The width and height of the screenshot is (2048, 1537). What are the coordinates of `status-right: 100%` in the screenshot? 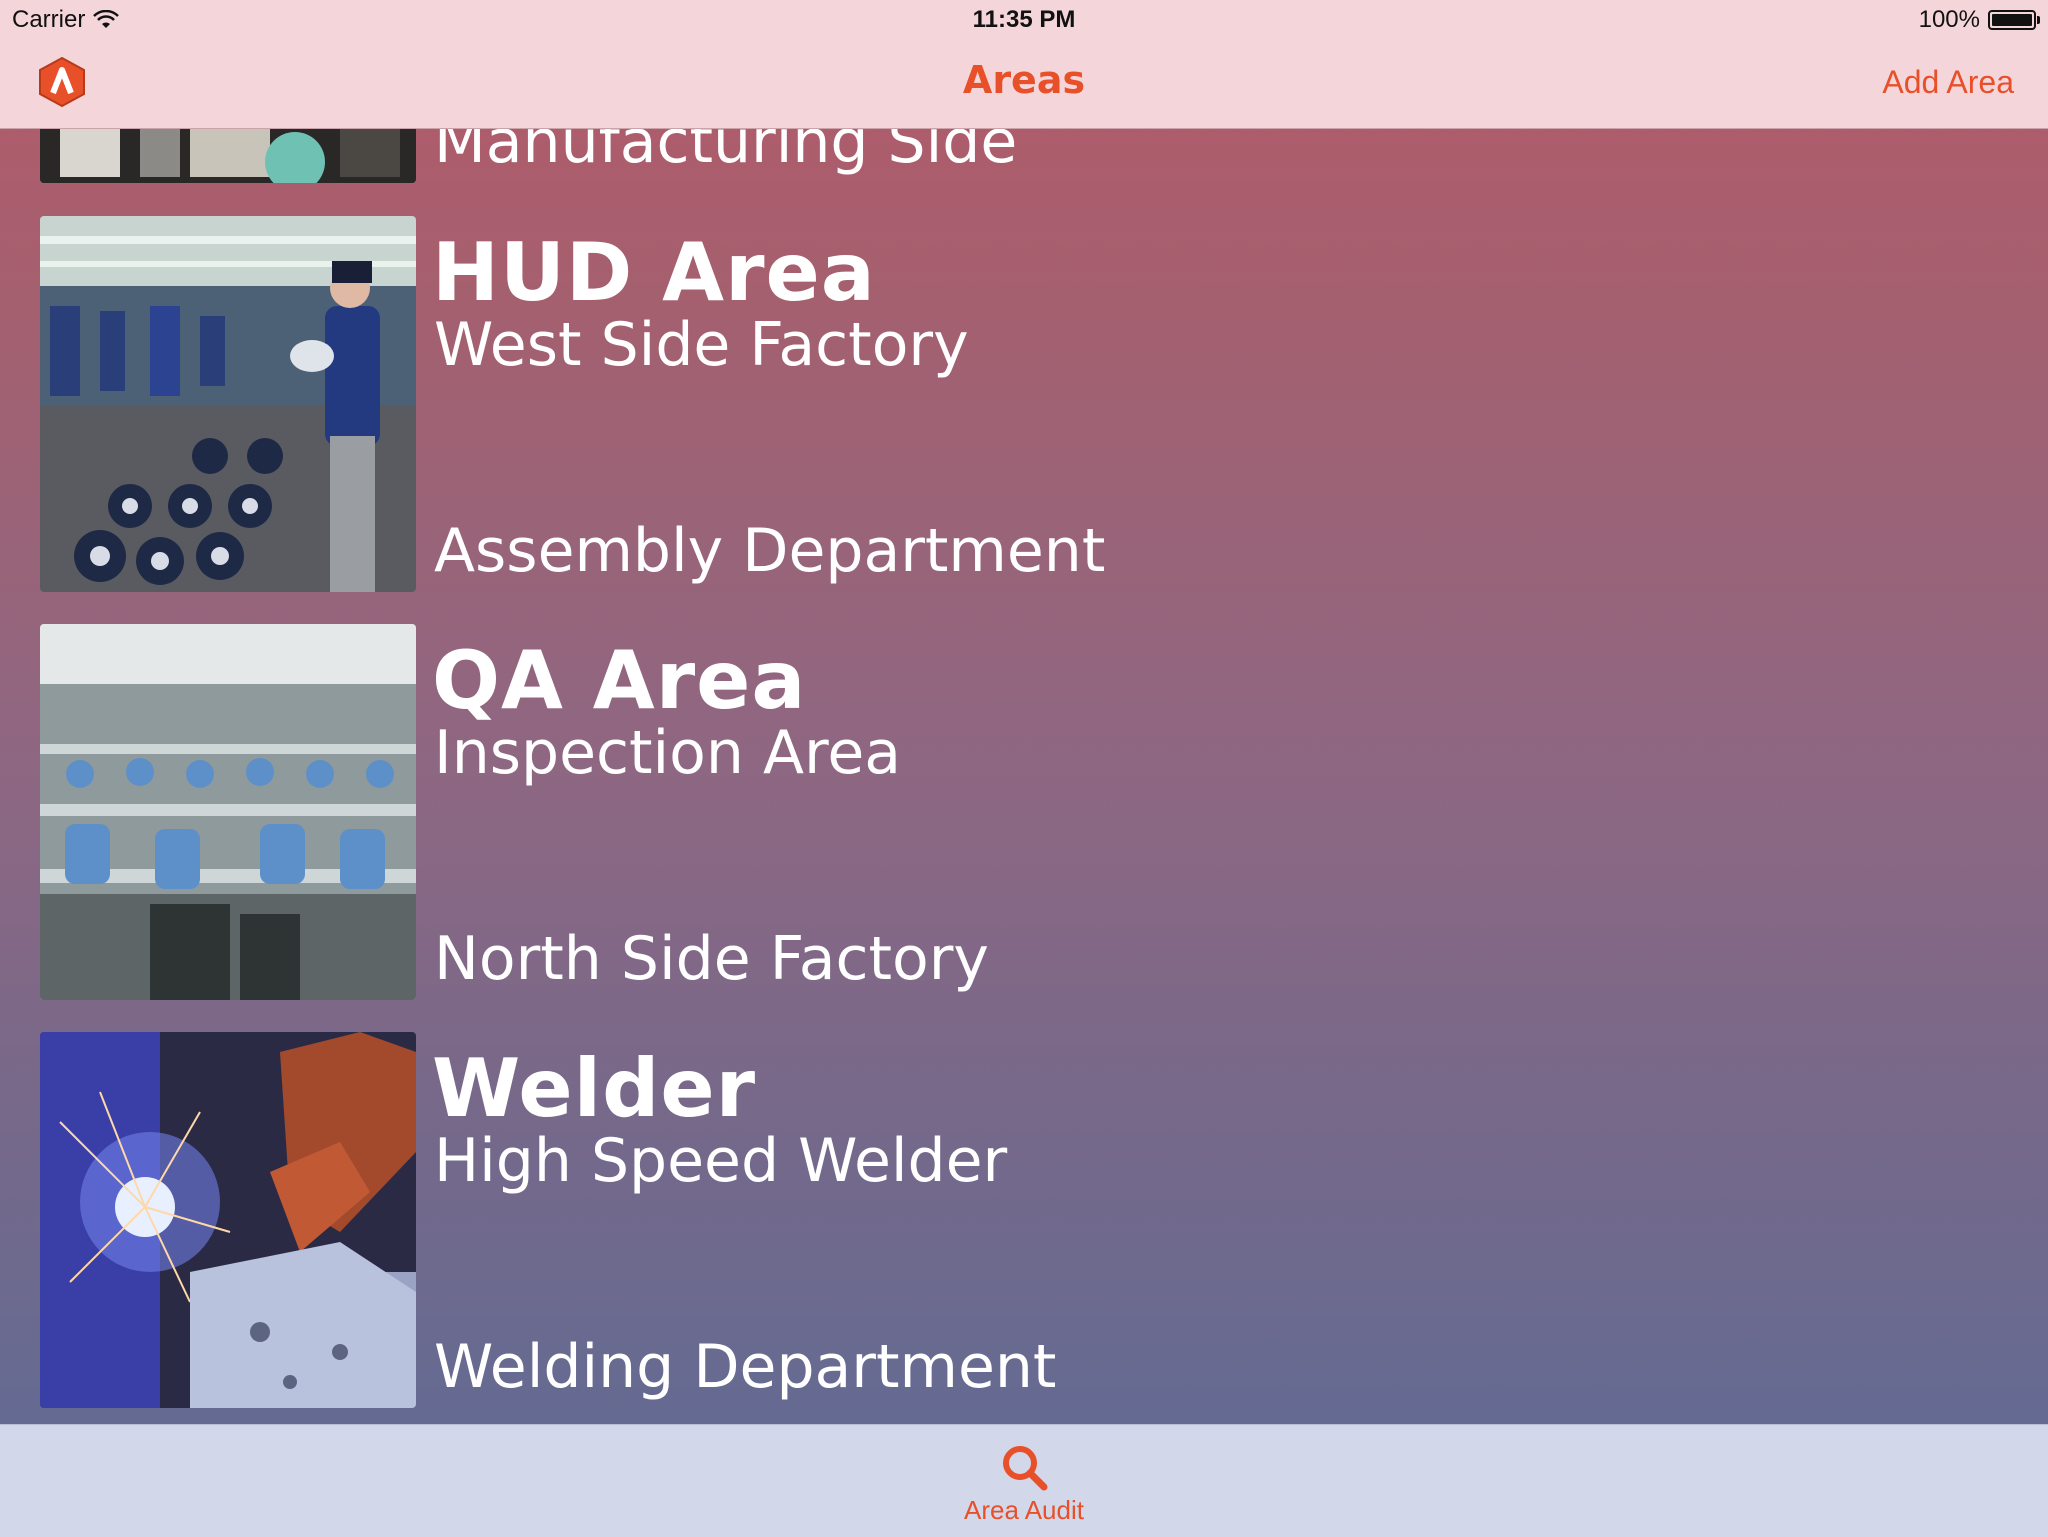 It's located at (1979, 20).